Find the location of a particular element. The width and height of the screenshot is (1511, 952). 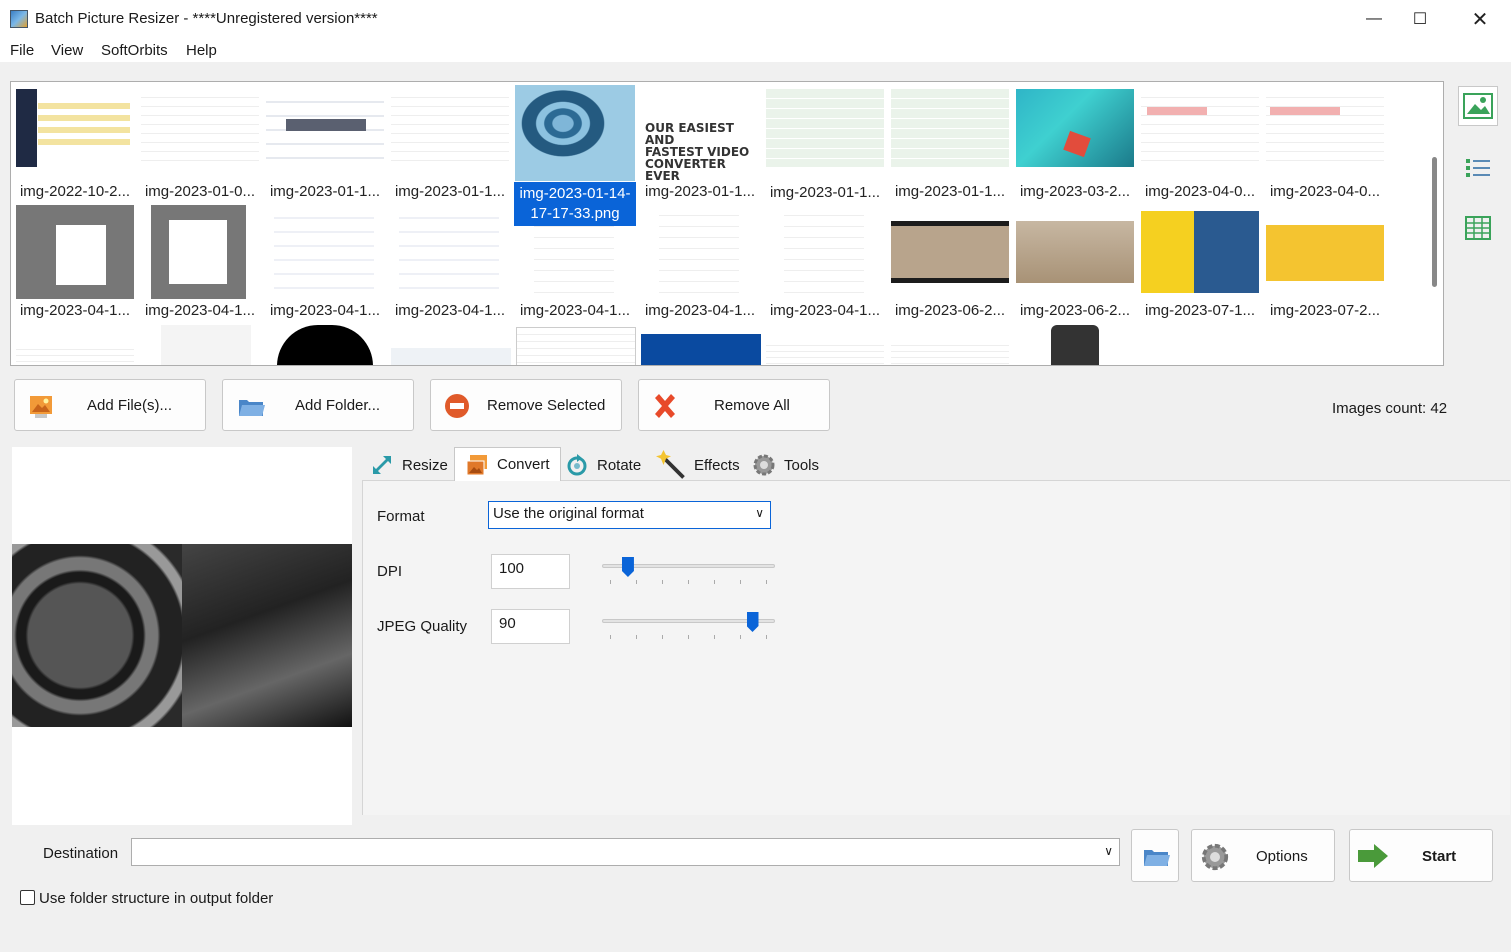

start-button: Start is located at coordinates (1421, 855).